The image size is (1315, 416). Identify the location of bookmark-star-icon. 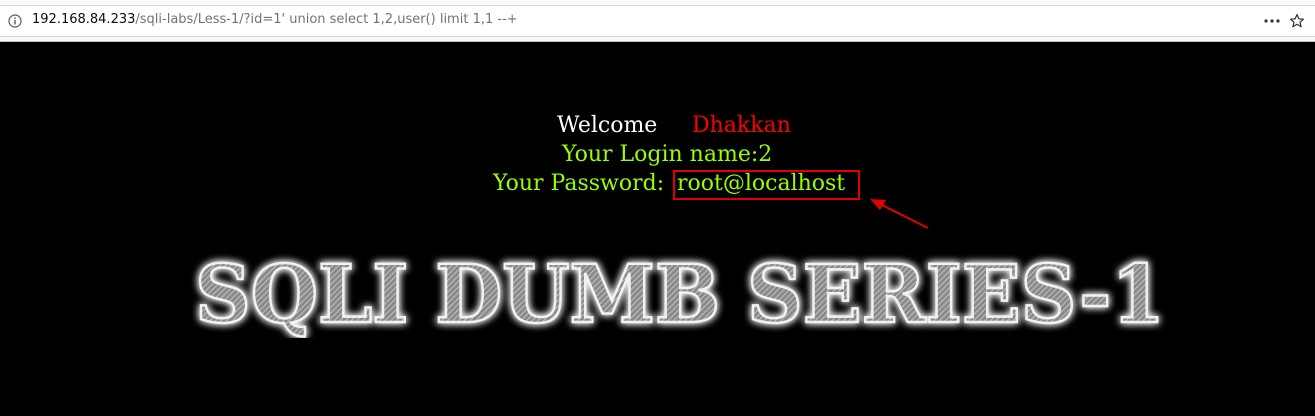
(1297, 21).